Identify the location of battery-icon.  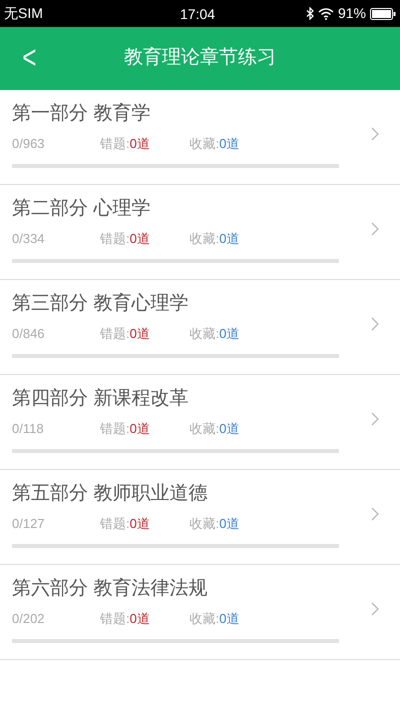
(383, 14).